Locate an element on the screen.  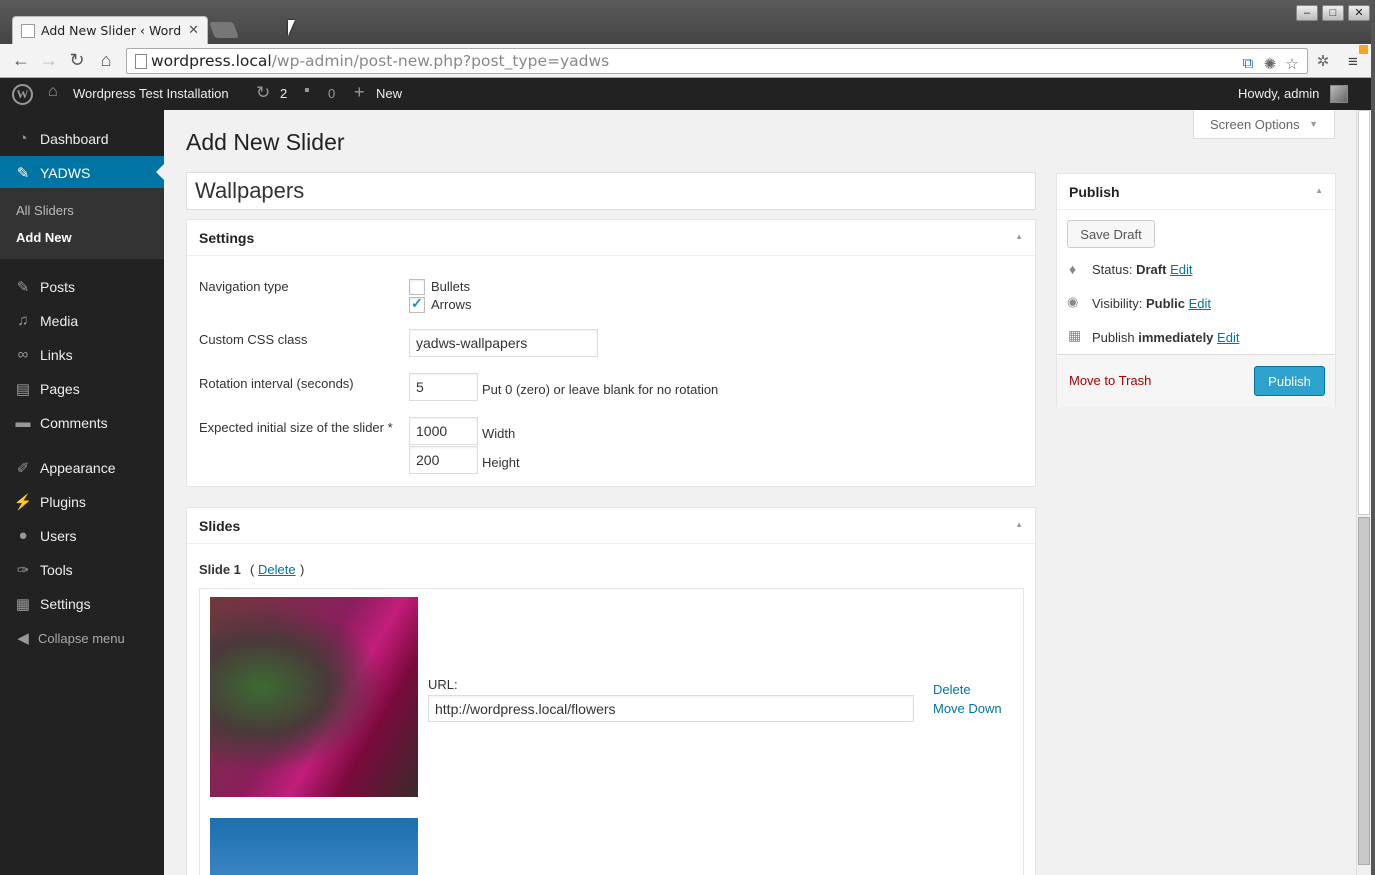
visibility-row: Visibility: Public Edit is located at coordinates (1151, 303).